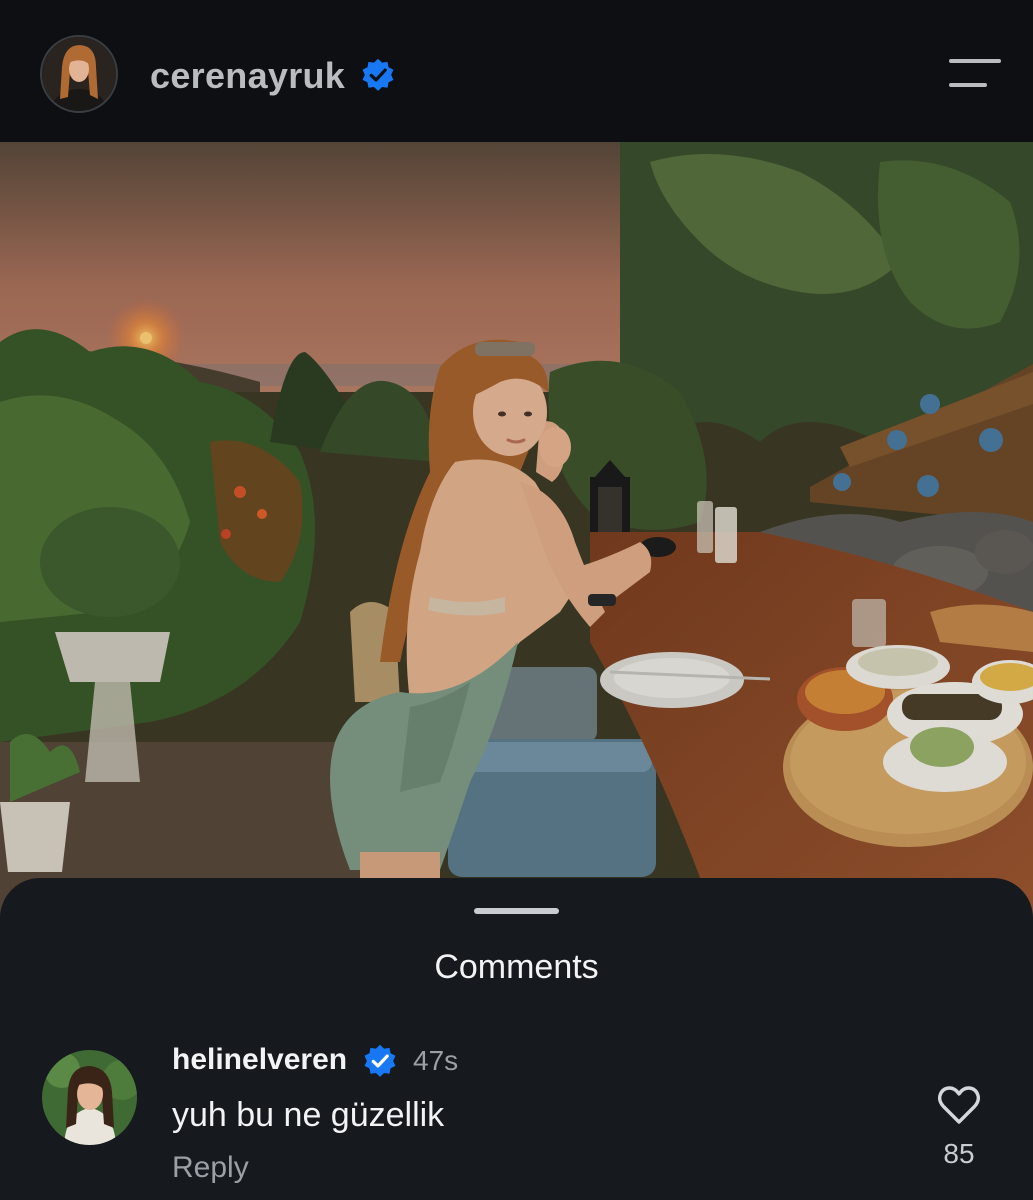 This screenshot has height=1200, width=1033. Describe the element at coordinates (308, 1115) in the screenshot. I see `comment-text: yuh bu ne güzellik` at that location.